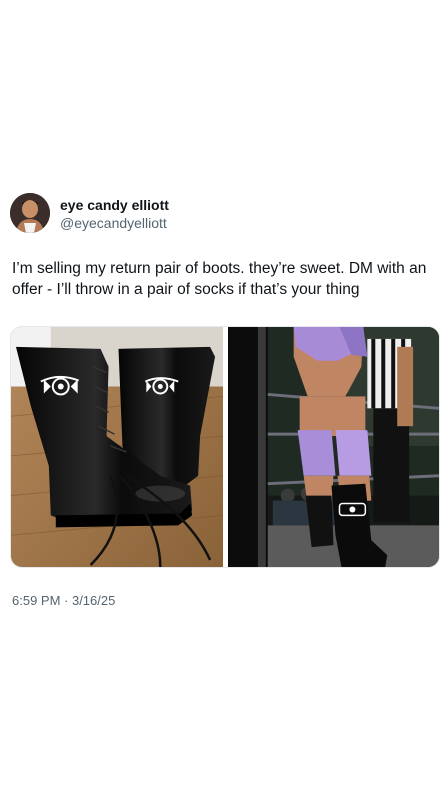 The image size is (448, 800). I want to click on avatar-image, so click(30, 213).